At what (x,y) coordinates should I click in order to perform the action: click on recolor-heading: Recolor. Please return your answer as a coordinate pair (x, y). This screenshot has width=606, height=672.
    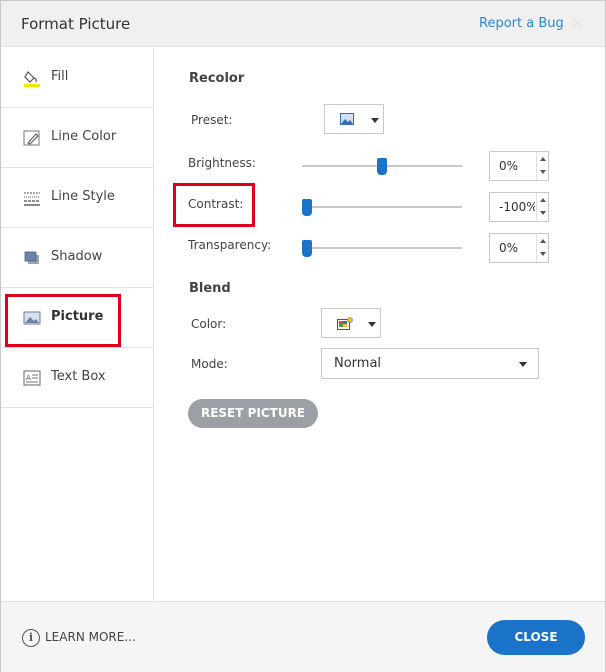
    Looking at the image, I should click on (217, 78).